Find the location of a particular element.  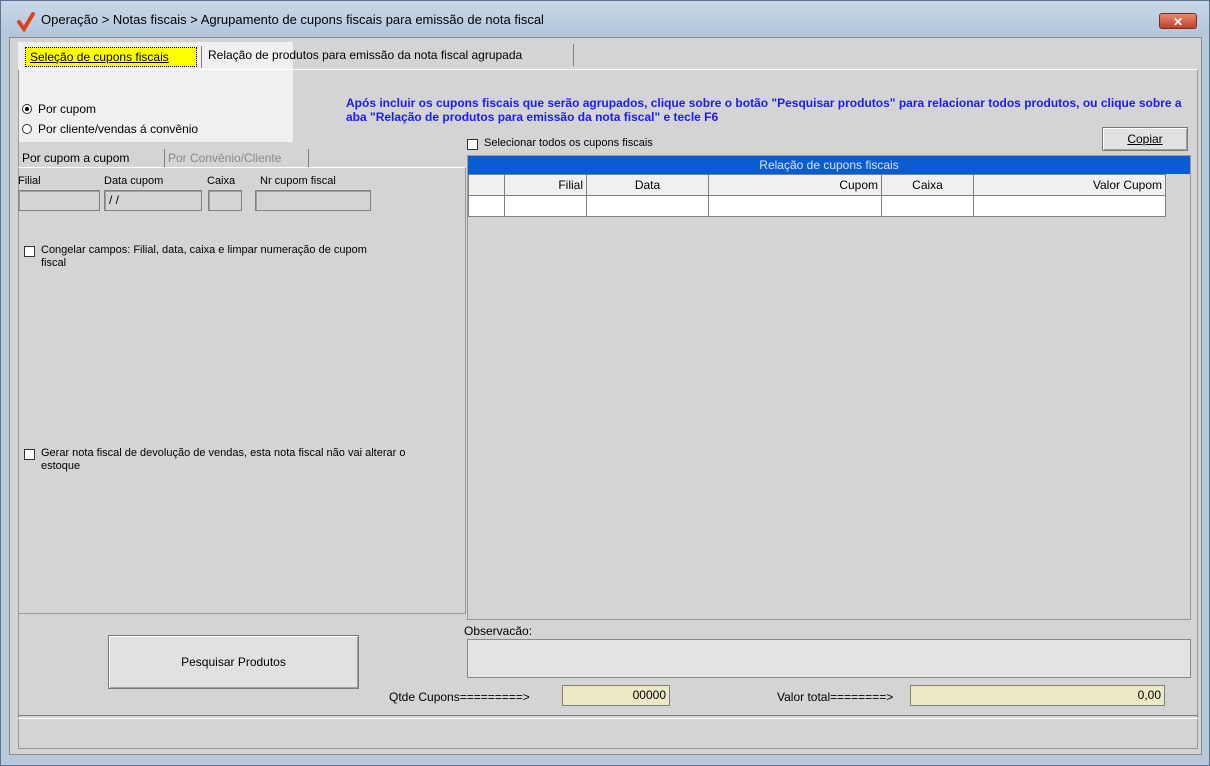

data-value: / / is located at coordinates (114, 200).